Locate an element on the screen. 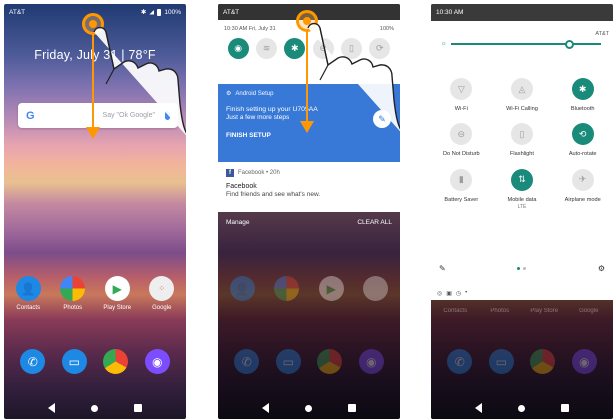 This screenshot has height=419, width=614. auto-rotate-icon: ⟲ is located at coordinates (582, 134).